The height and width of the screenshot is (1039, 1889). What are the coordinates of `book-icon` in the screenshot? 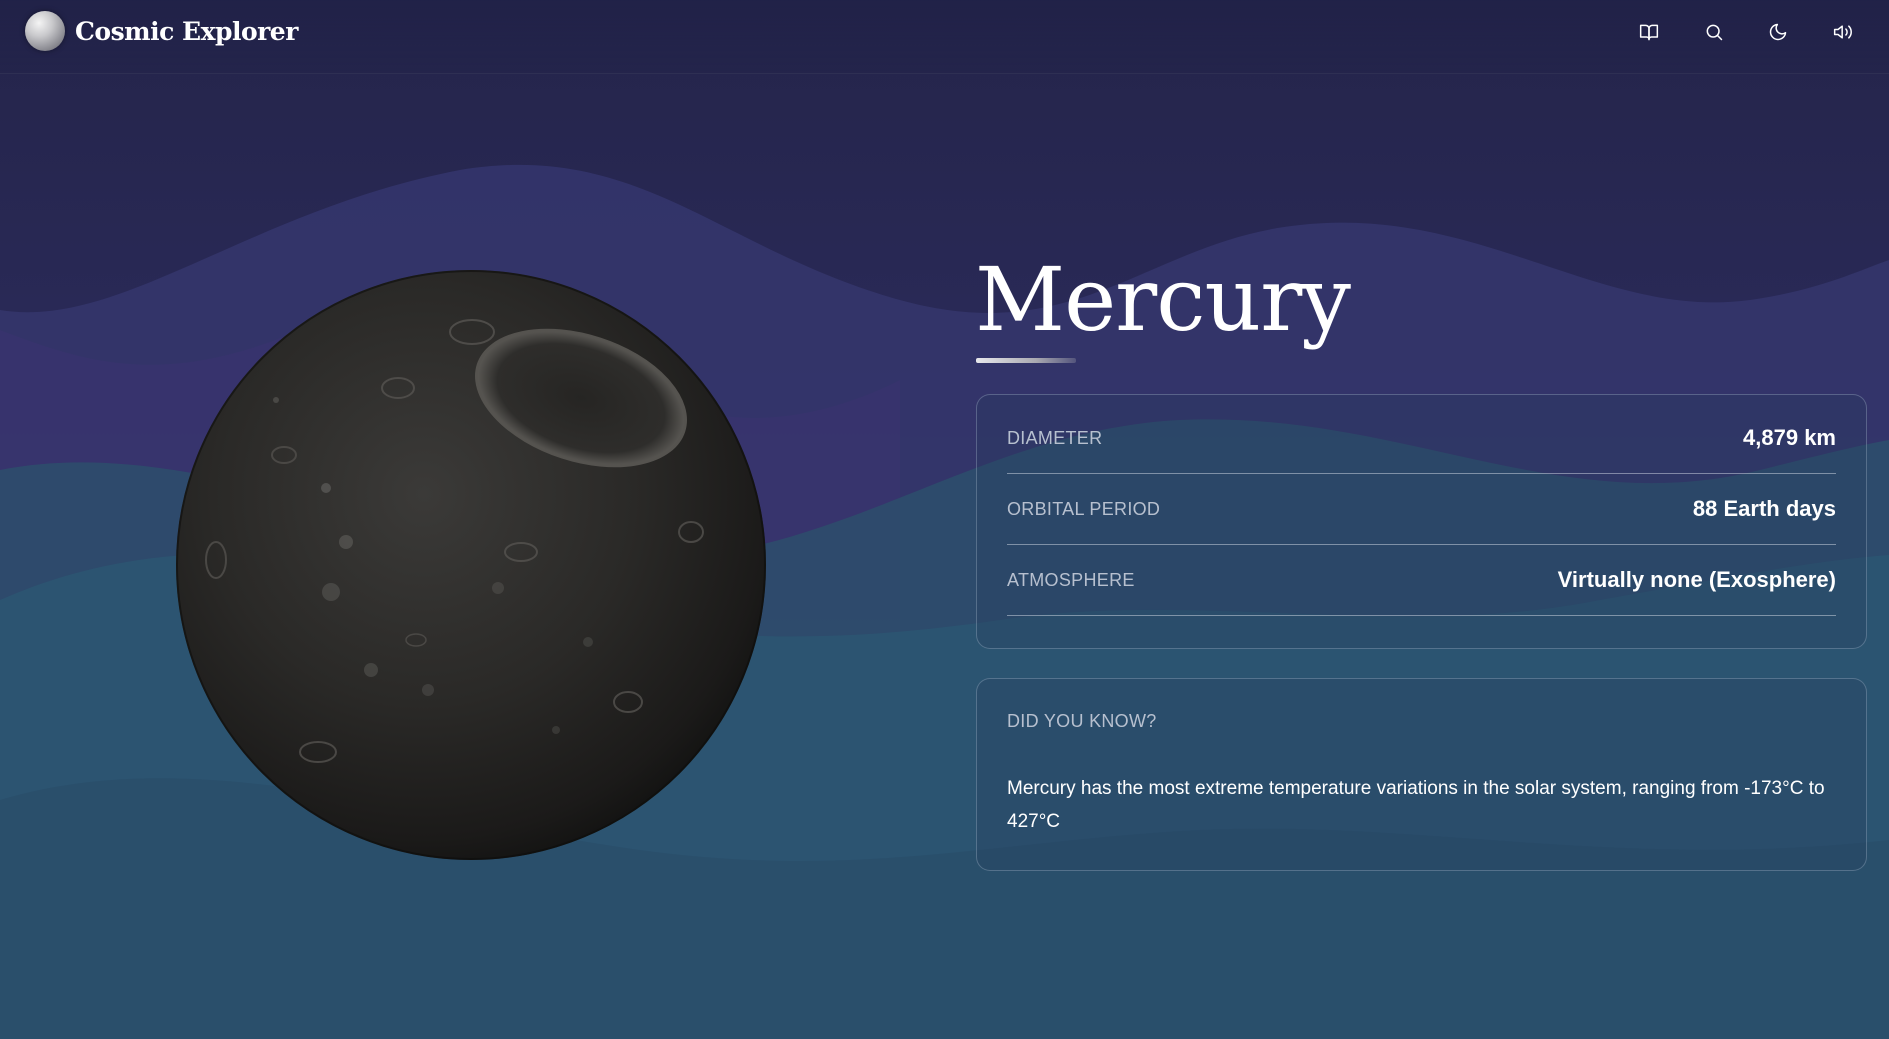 It's located at (1649, 32).